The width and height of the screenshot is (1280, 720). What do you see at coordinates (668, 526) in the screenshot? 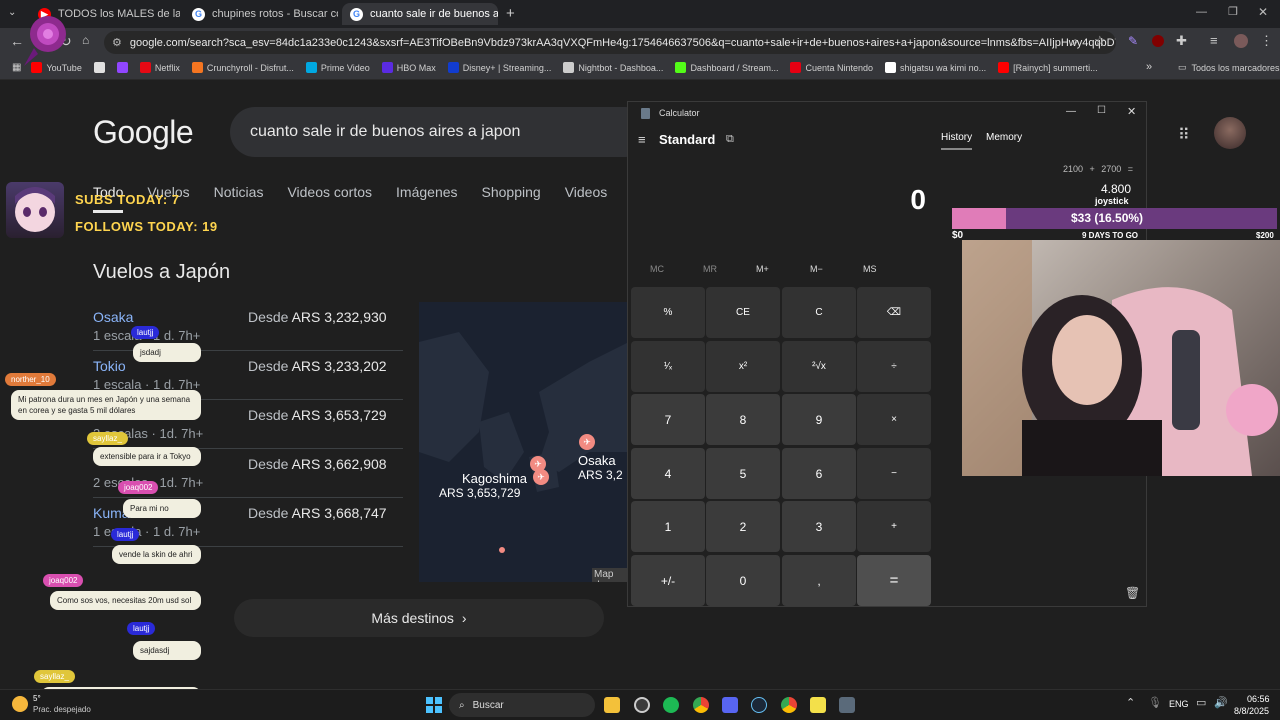
I see `calc-key: 1` at bounding box center [668, 526].